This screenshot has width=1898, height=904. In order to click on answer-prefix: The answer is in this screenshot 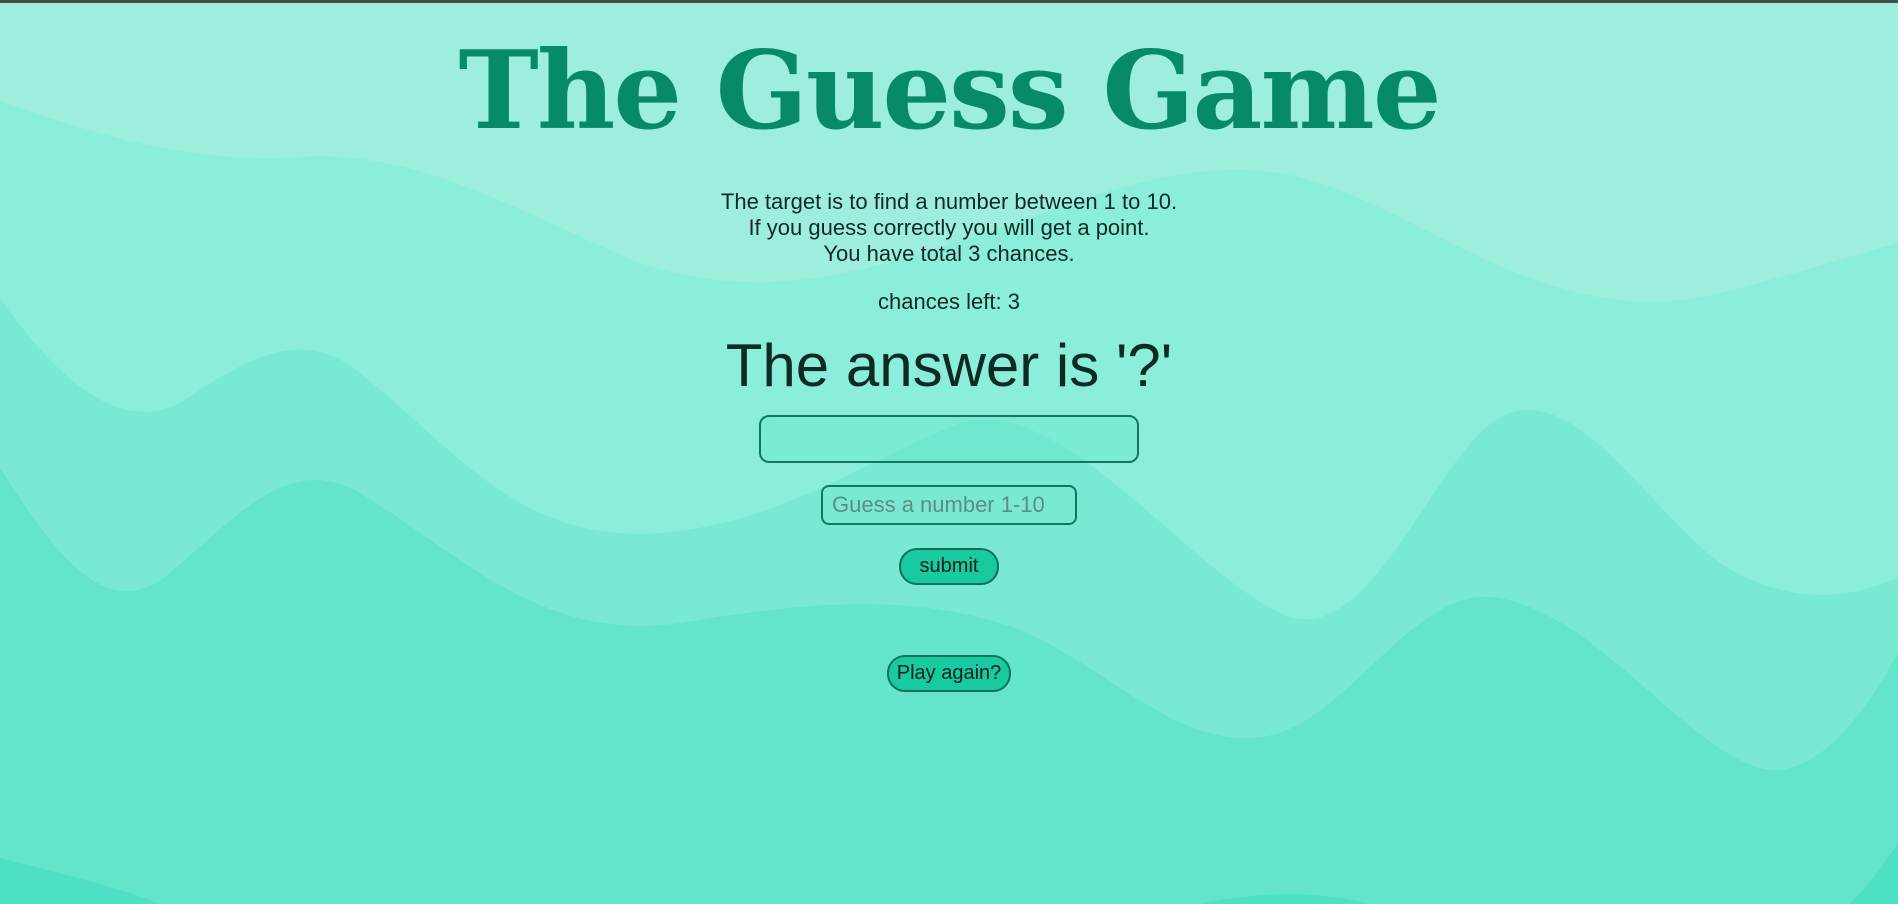, I will do `click(920, 365)`.